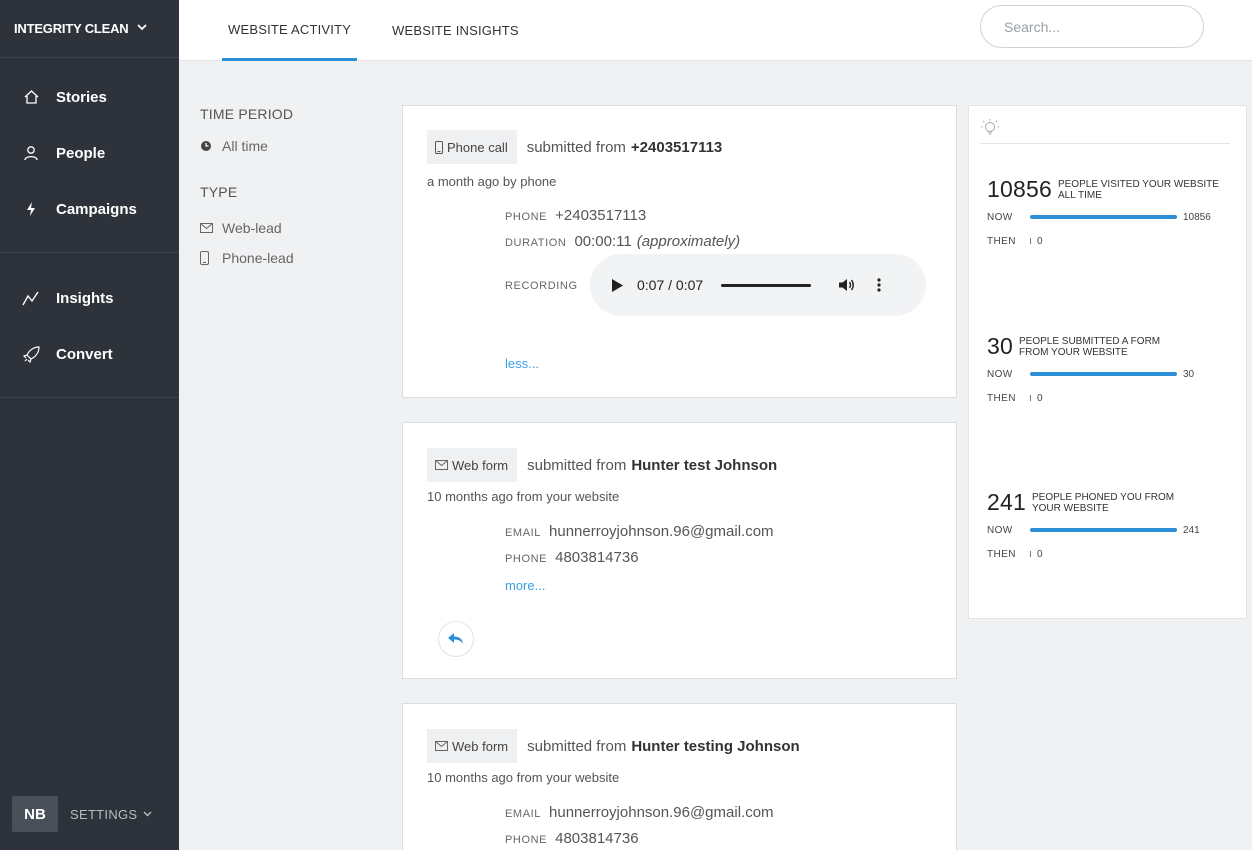  What do you see at coordinates (617, 285) in the screenshot?
I see `play-icon` at bounding box center [617, 285].